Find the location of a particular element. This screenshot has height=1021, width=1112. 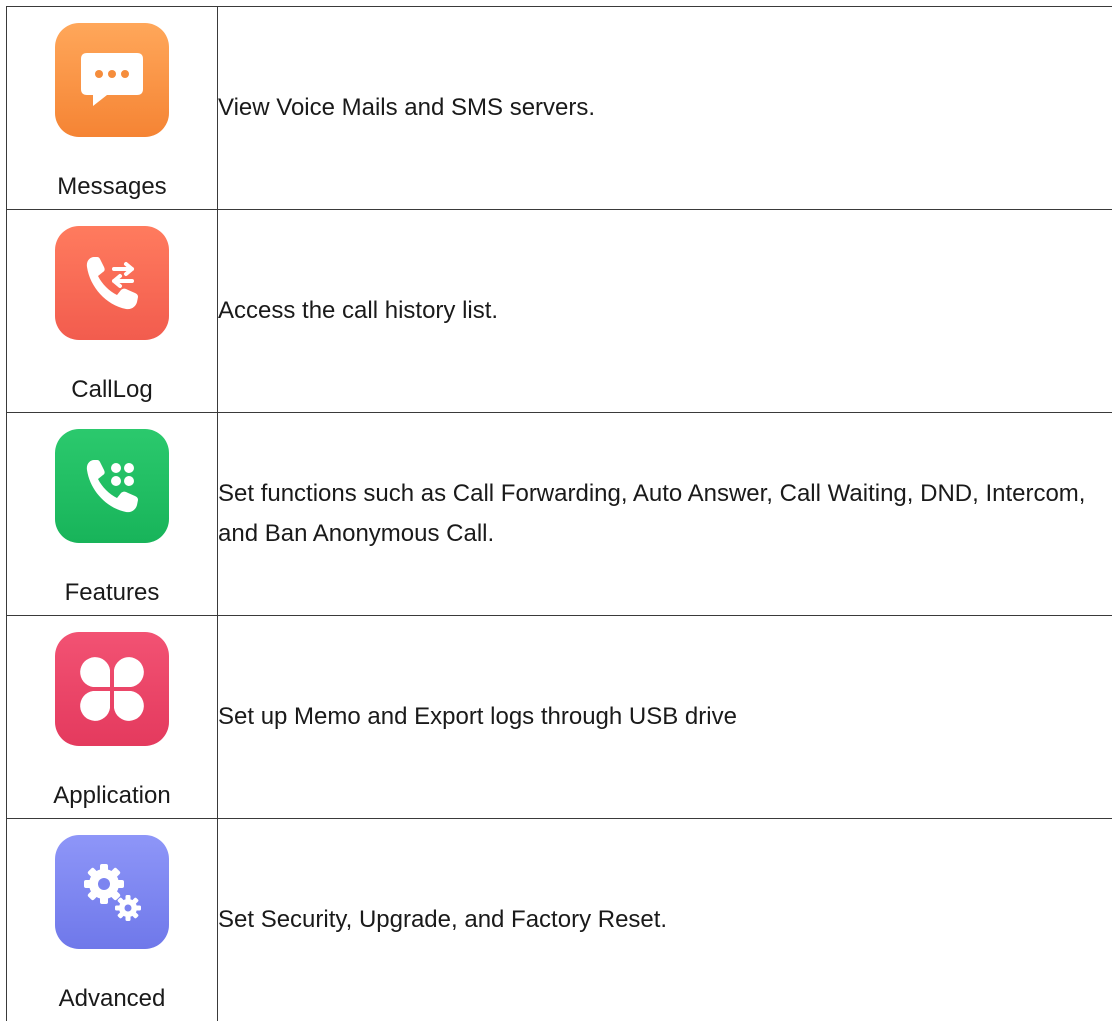

row-label: Features is located at coordinates (112, 593).